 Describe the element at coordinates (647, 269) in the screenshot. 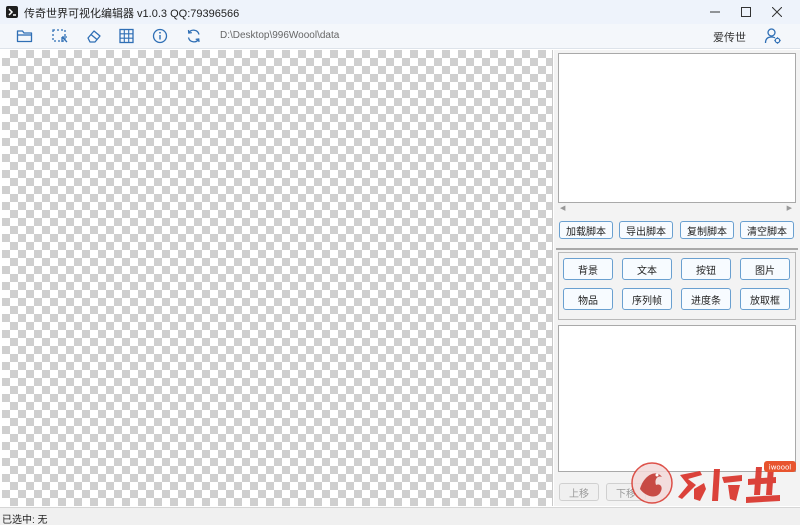

I see `component-text: 文本` at that location.